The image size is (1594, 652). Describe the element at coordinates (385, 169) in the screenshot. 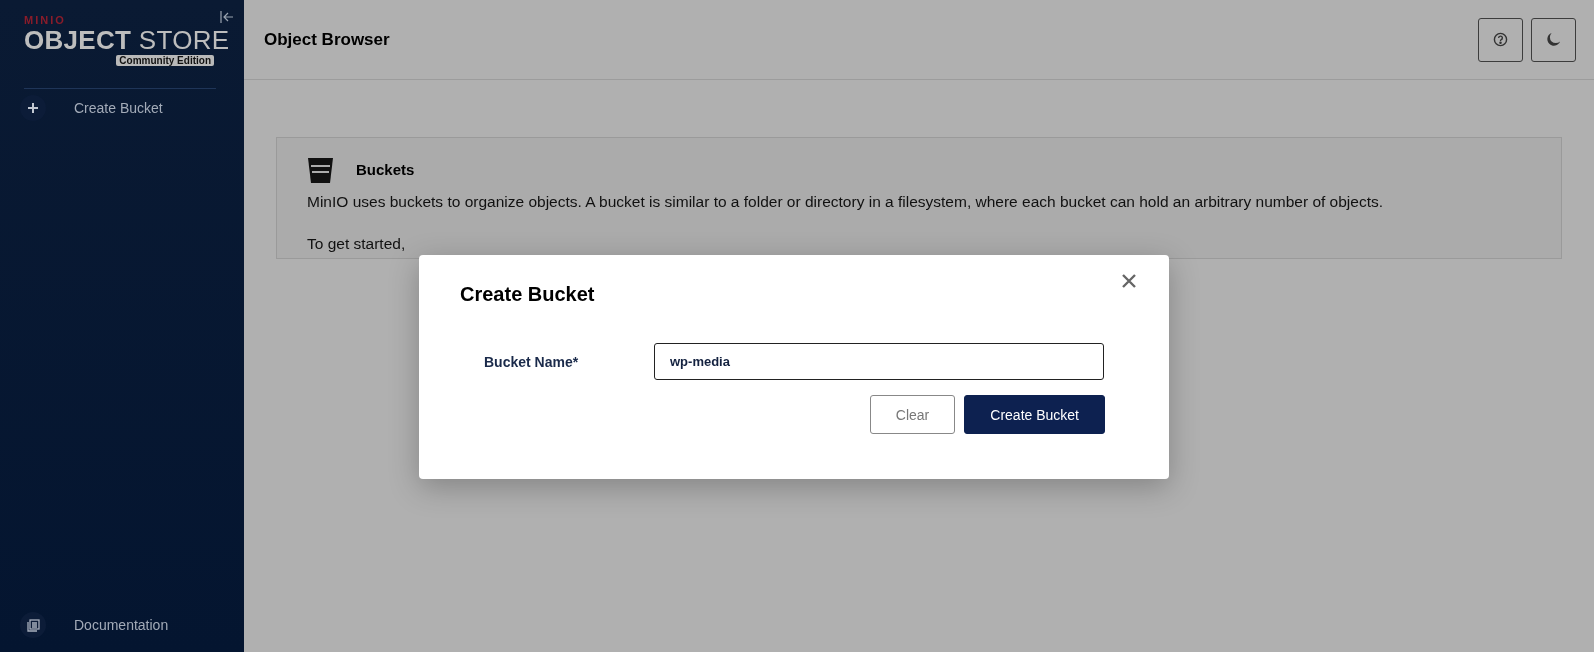

I see `card-title: Buckets` at that location.